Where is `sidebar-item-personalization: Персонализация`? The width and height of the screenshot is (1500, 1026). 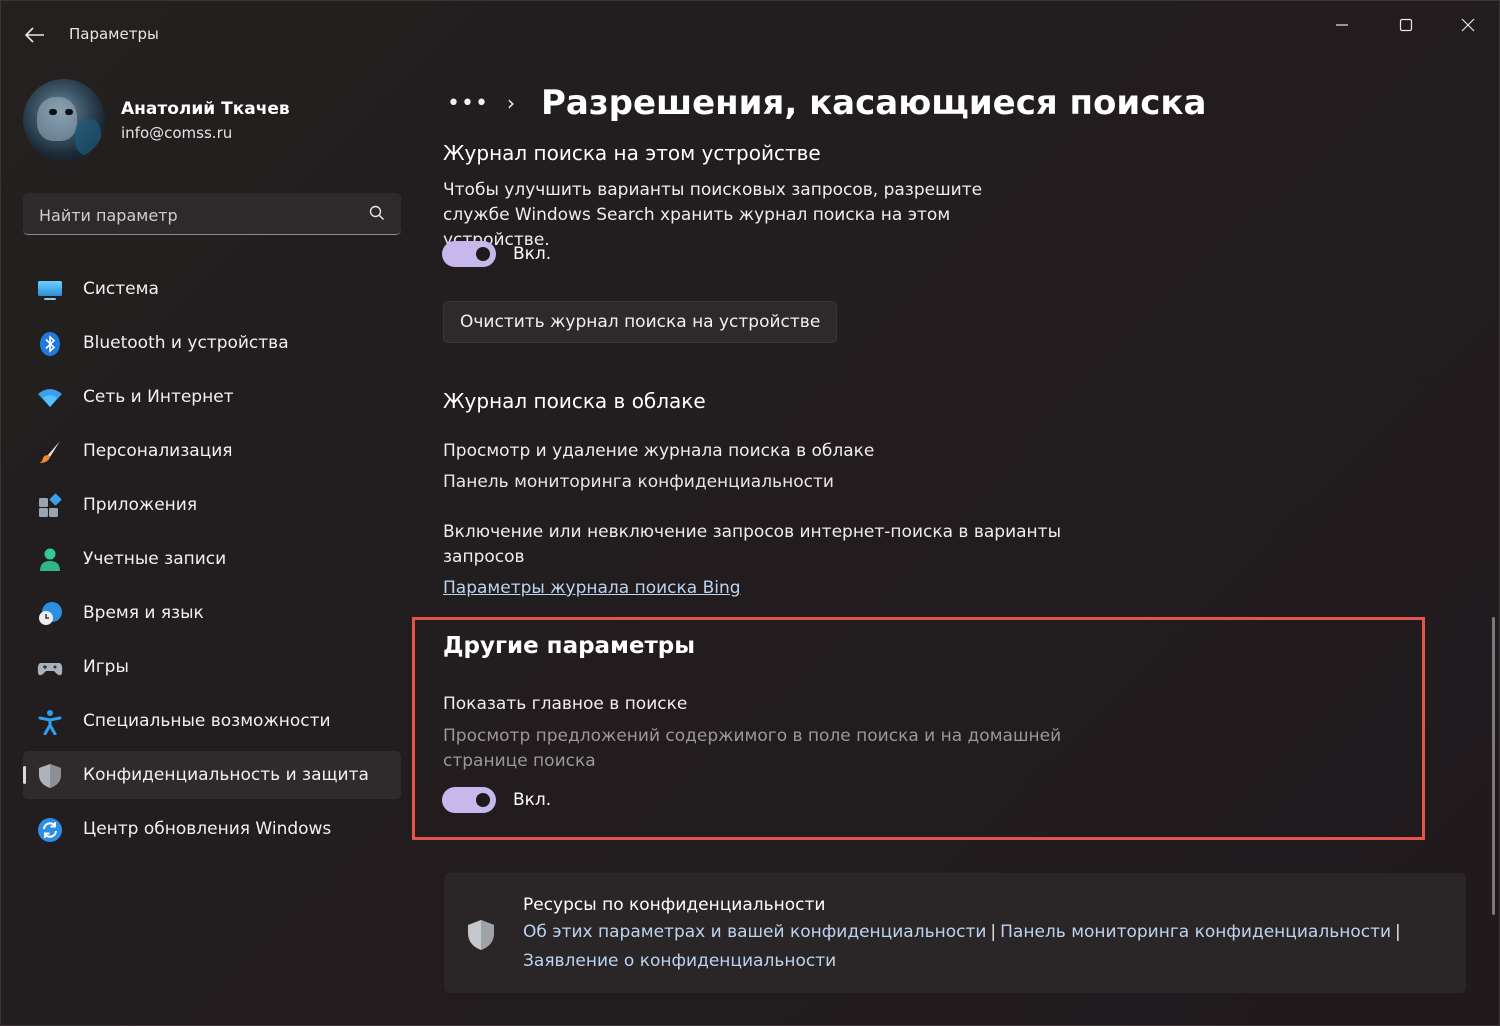
sidebar-item-personalization: Персонализация is located at coordinates (212, 451).